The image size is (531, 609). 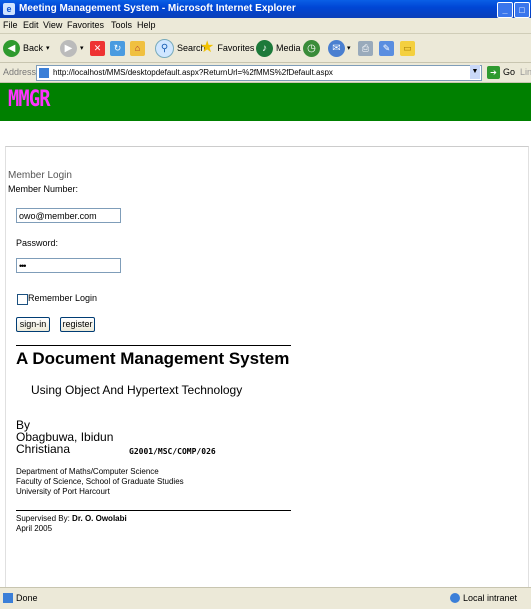 I want to click on ie-logo-icon: e, so click(x=9, y=9).